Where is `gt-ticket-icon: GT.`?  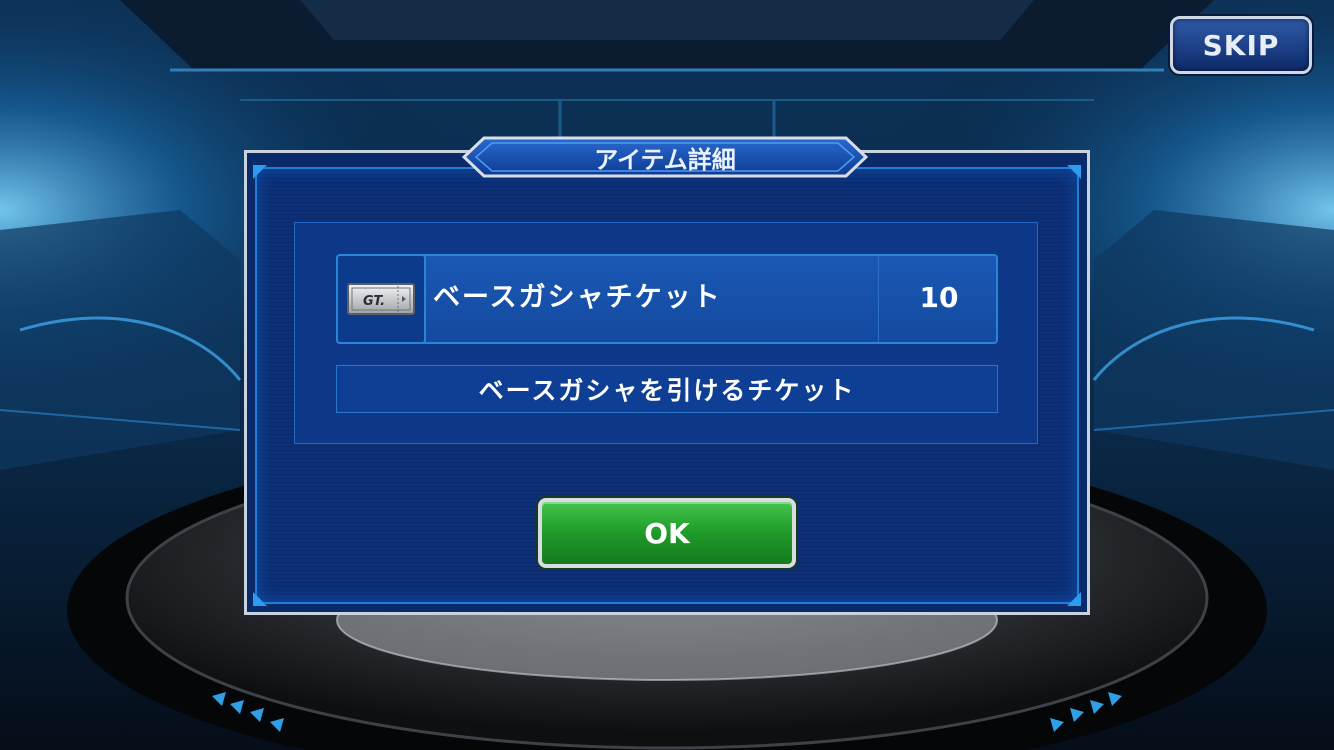 gt-ticket-icon: GT. is located at coordinates (381, 299).